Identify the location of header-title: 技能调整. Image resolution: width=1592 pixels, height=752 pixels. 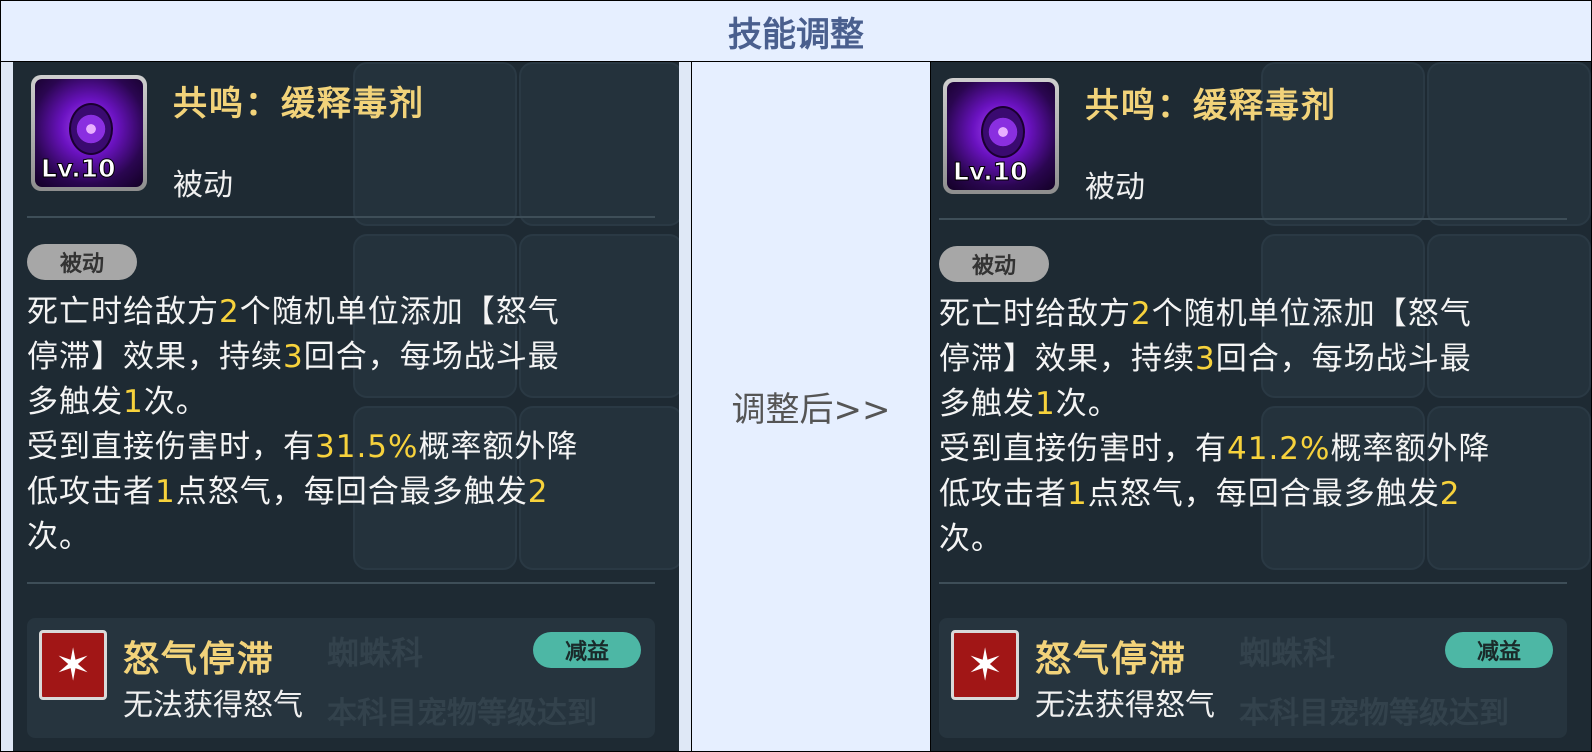
(796, 34).